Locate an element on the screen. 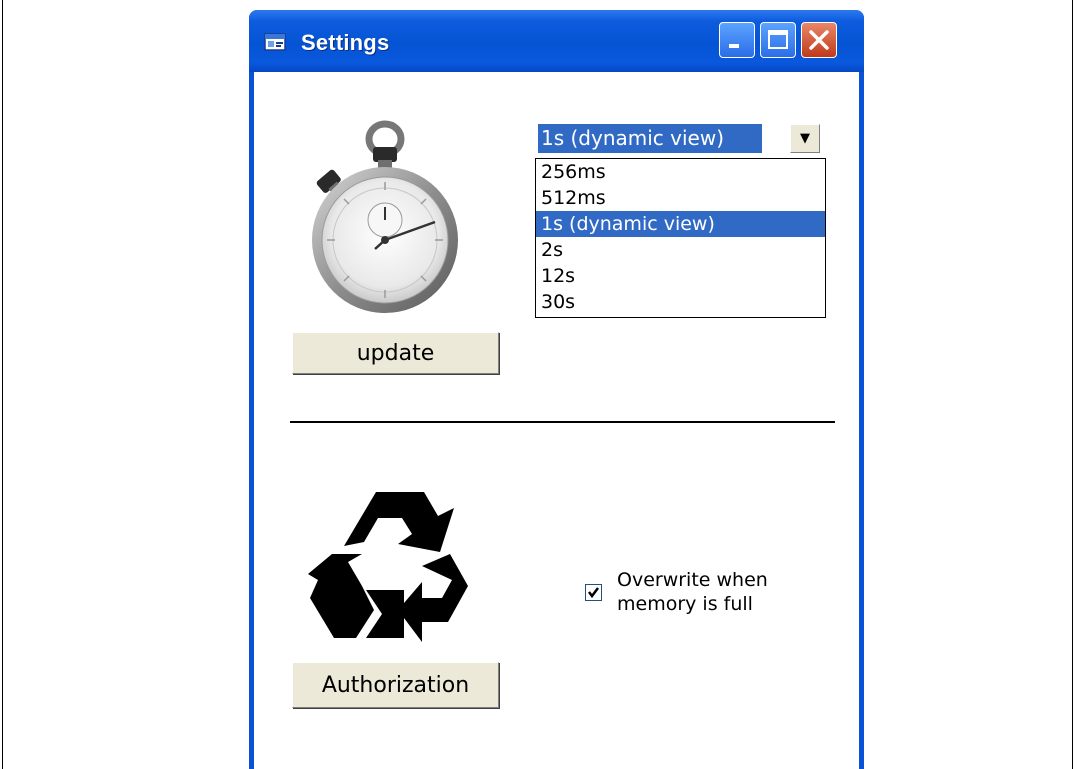 This screenshot has height=769, width=1080. dropdown-toggle-button: ▼ is located at coordinates (805, 138).